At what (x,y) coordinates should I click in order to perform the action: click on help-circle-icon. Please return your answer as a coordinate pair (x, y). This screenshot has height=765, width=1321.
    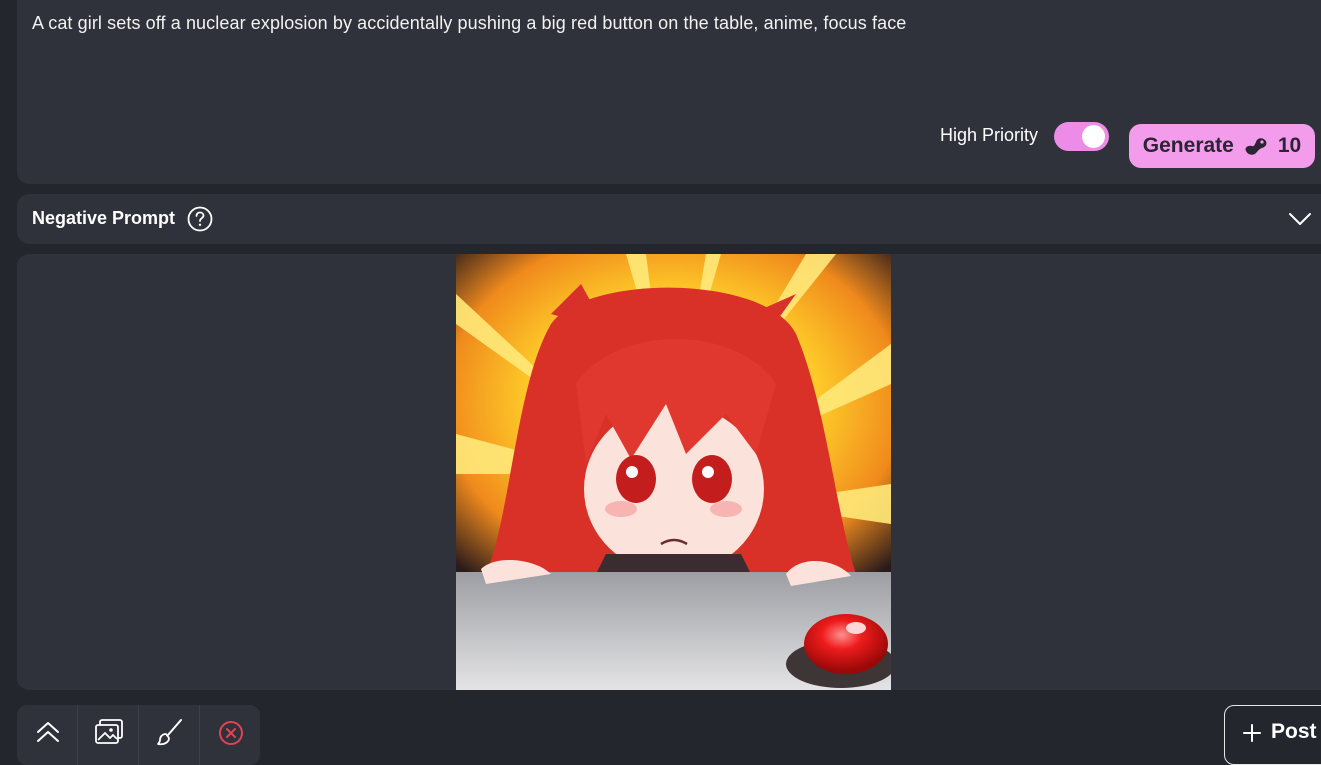
    Looking at the image, I should click on (200, 219).